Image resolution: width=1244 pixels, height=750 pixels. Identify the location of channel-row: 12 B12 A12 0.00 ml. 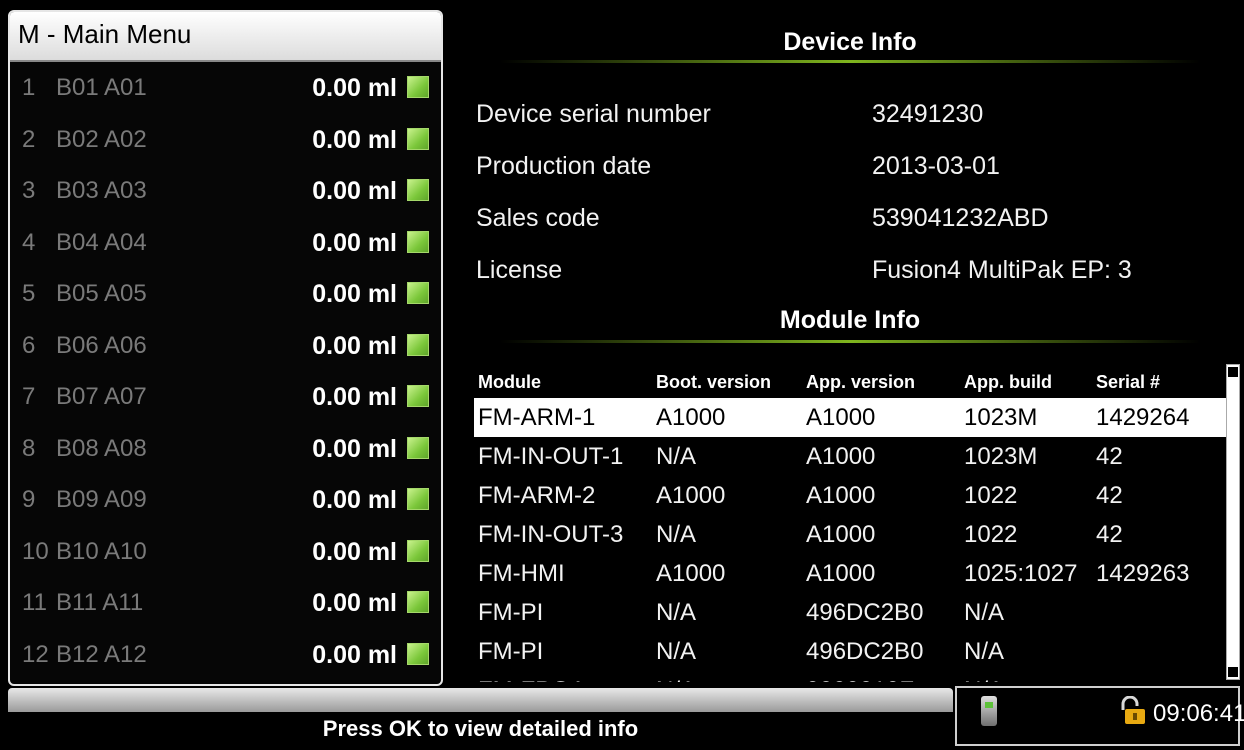
(225, 655).